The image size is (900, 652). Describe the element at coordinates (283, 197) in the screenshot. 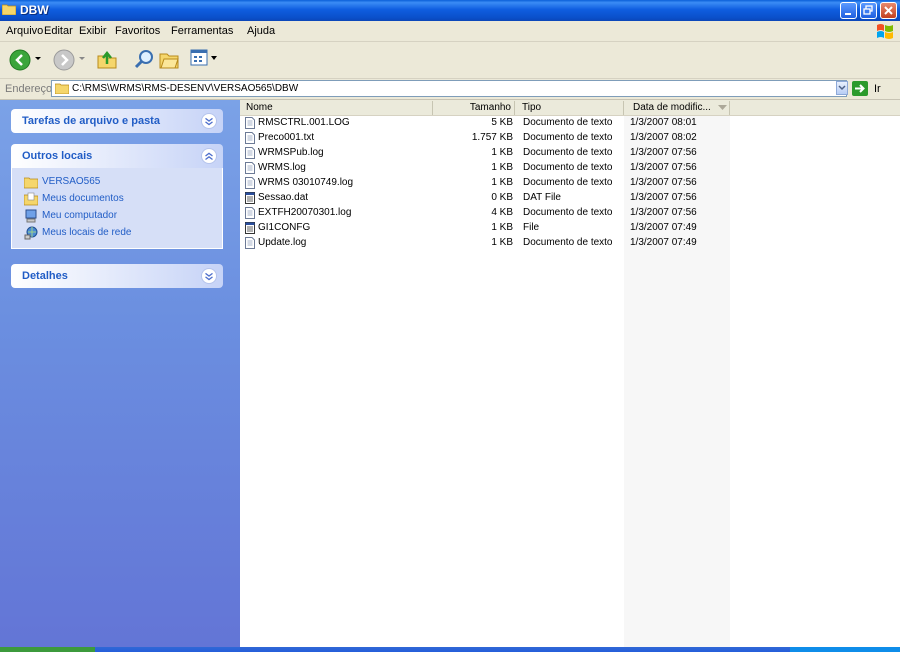

I see `file-name: Sessao.dat` at that location.